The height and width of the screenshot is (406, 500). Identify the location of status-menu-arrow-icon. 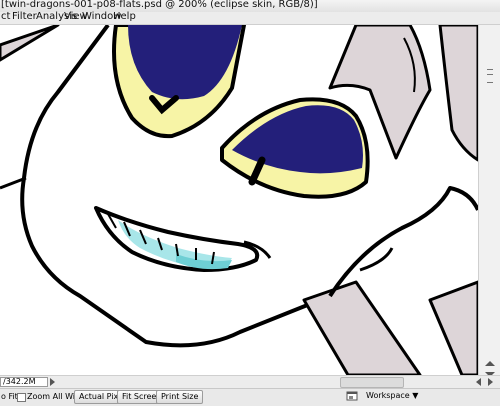
(52, 382).